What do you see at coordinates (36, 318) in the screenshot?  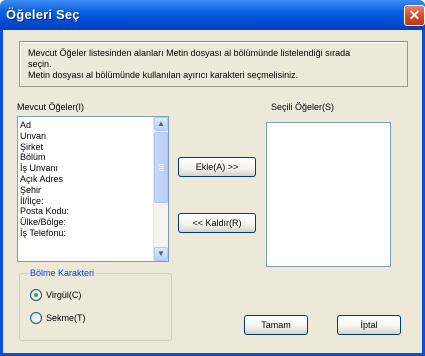 I see `radio-tab-circle` at bounding box center [36, 318].